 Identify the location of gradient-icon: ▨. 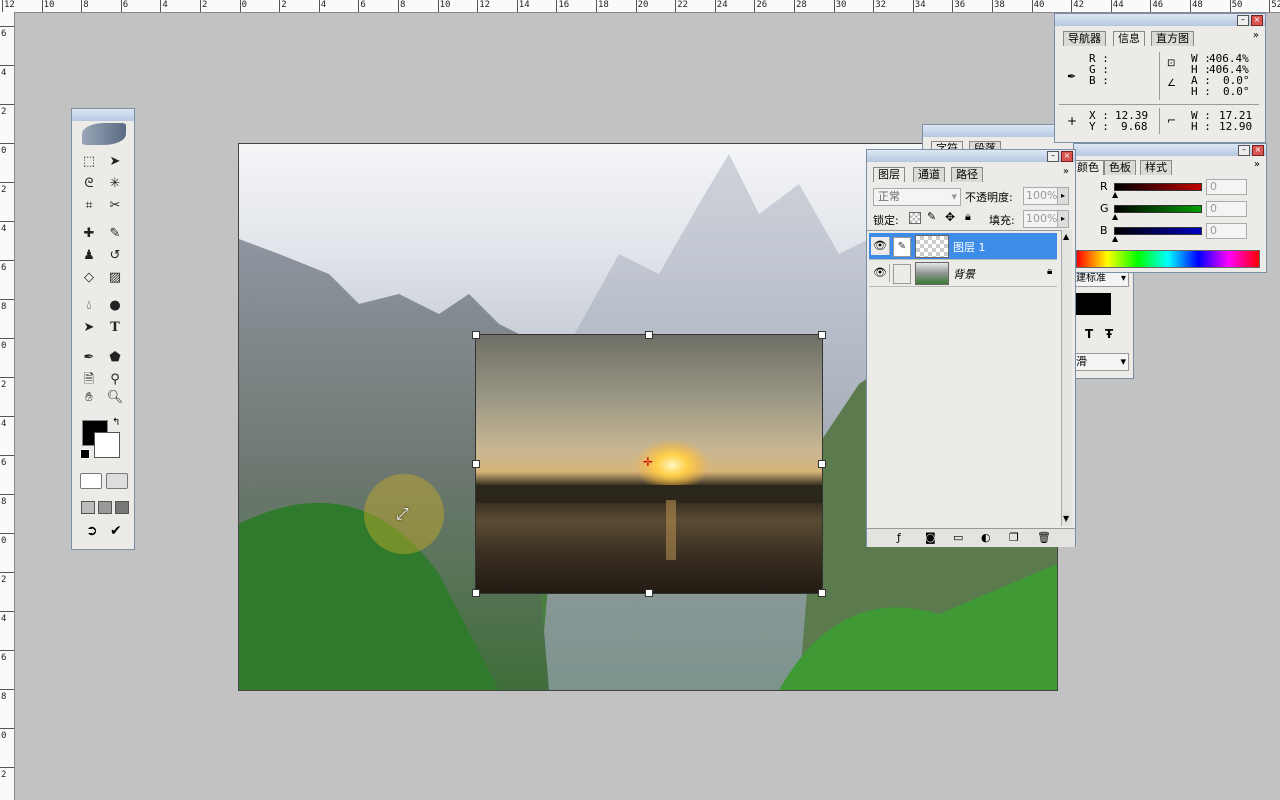
(115, 278).